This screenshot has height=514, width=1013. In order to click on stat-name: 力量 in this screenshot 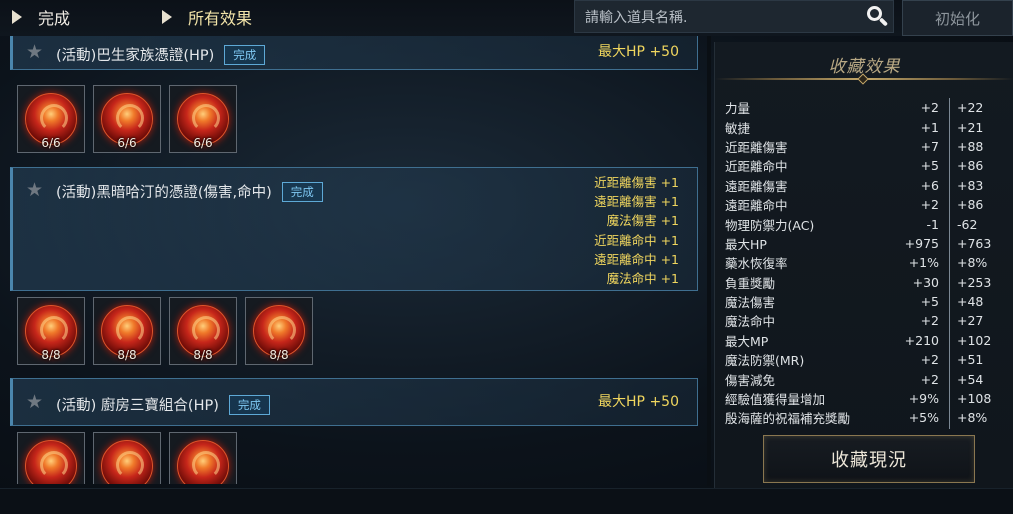, I will do `click(738, 109)`.